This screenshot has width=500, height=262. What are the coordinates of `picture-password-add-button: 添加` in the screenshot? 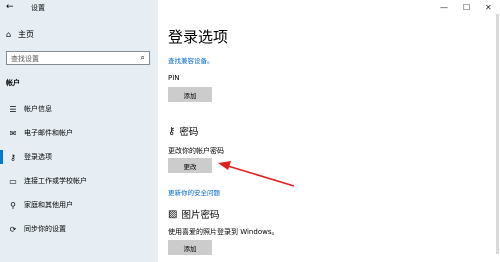 It's located at (190, 247).